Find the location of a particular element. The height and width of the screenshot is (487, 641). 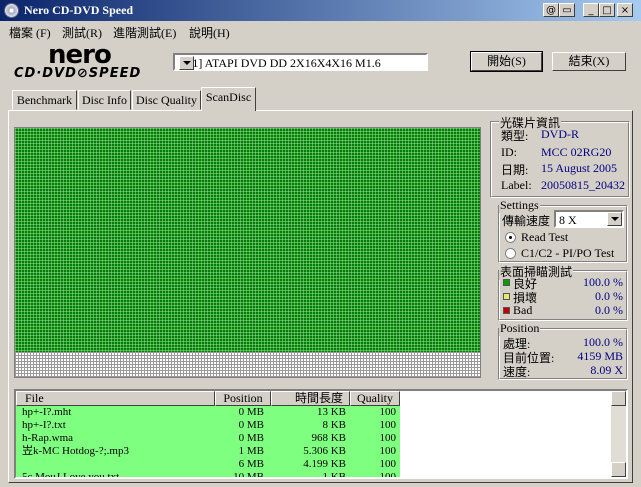

read-test-label: Read Test is located at coordinates (545, 237).